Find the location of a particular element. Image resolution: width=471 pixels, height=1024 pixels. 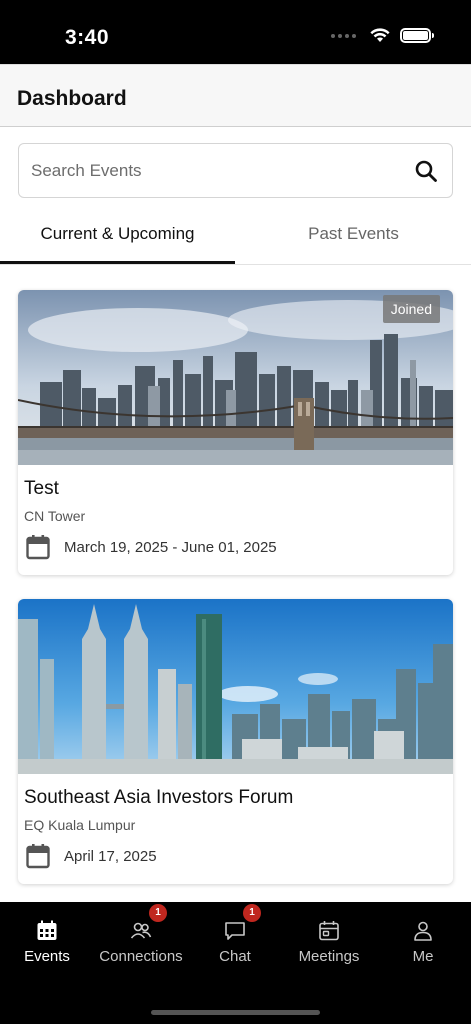

battery-icon is located at coordinates (417, 35).